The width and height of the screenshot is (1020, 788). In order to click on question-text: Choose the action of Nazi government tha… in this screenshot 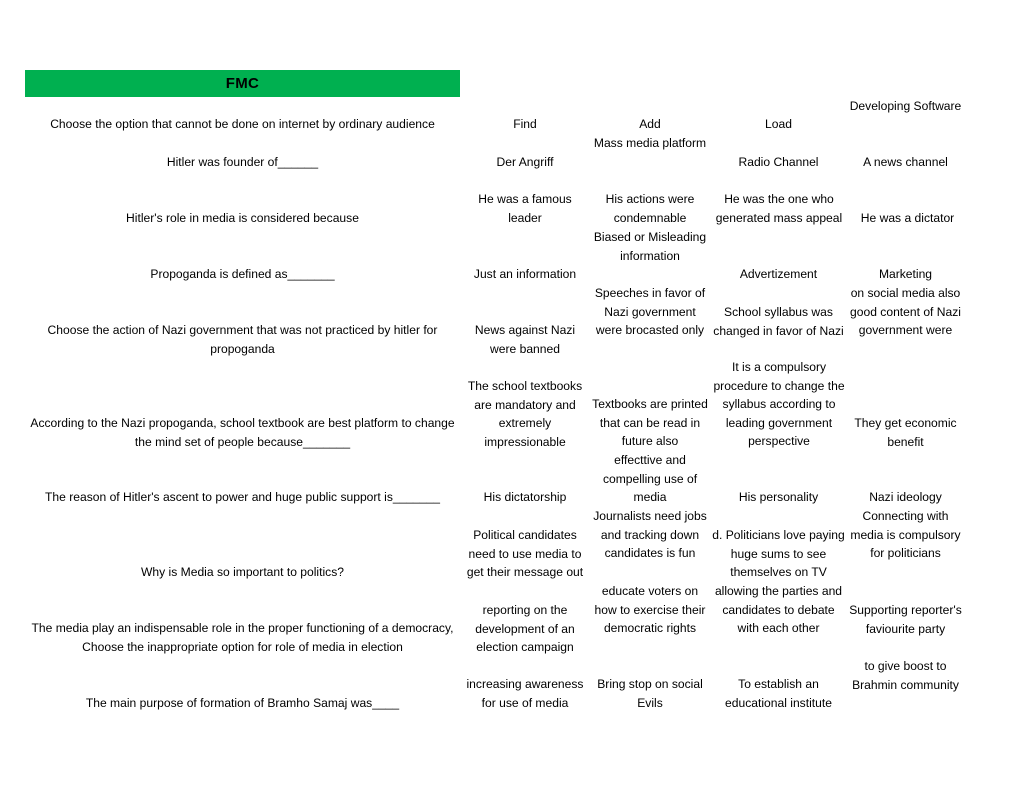, I will do `click(242, 339)`.